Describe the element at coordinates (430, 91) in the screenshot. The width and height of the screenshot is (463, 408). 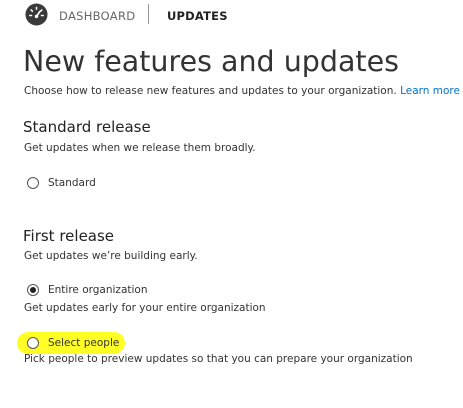
I see `learn-more-link: Learn more` at that location.